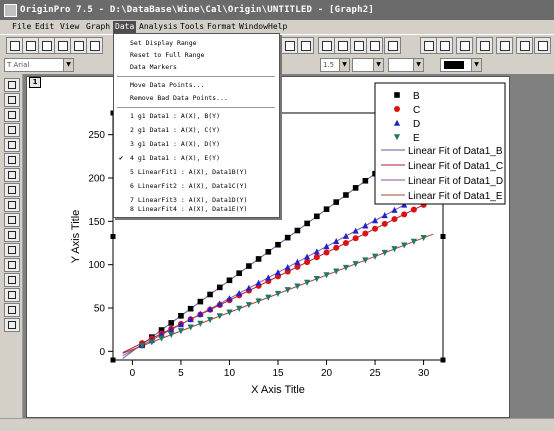 The image size is (554, 431). Describe the element at coordinates (329, 65) in the screenshot. I see `line-width-value: 1.5` at that location.